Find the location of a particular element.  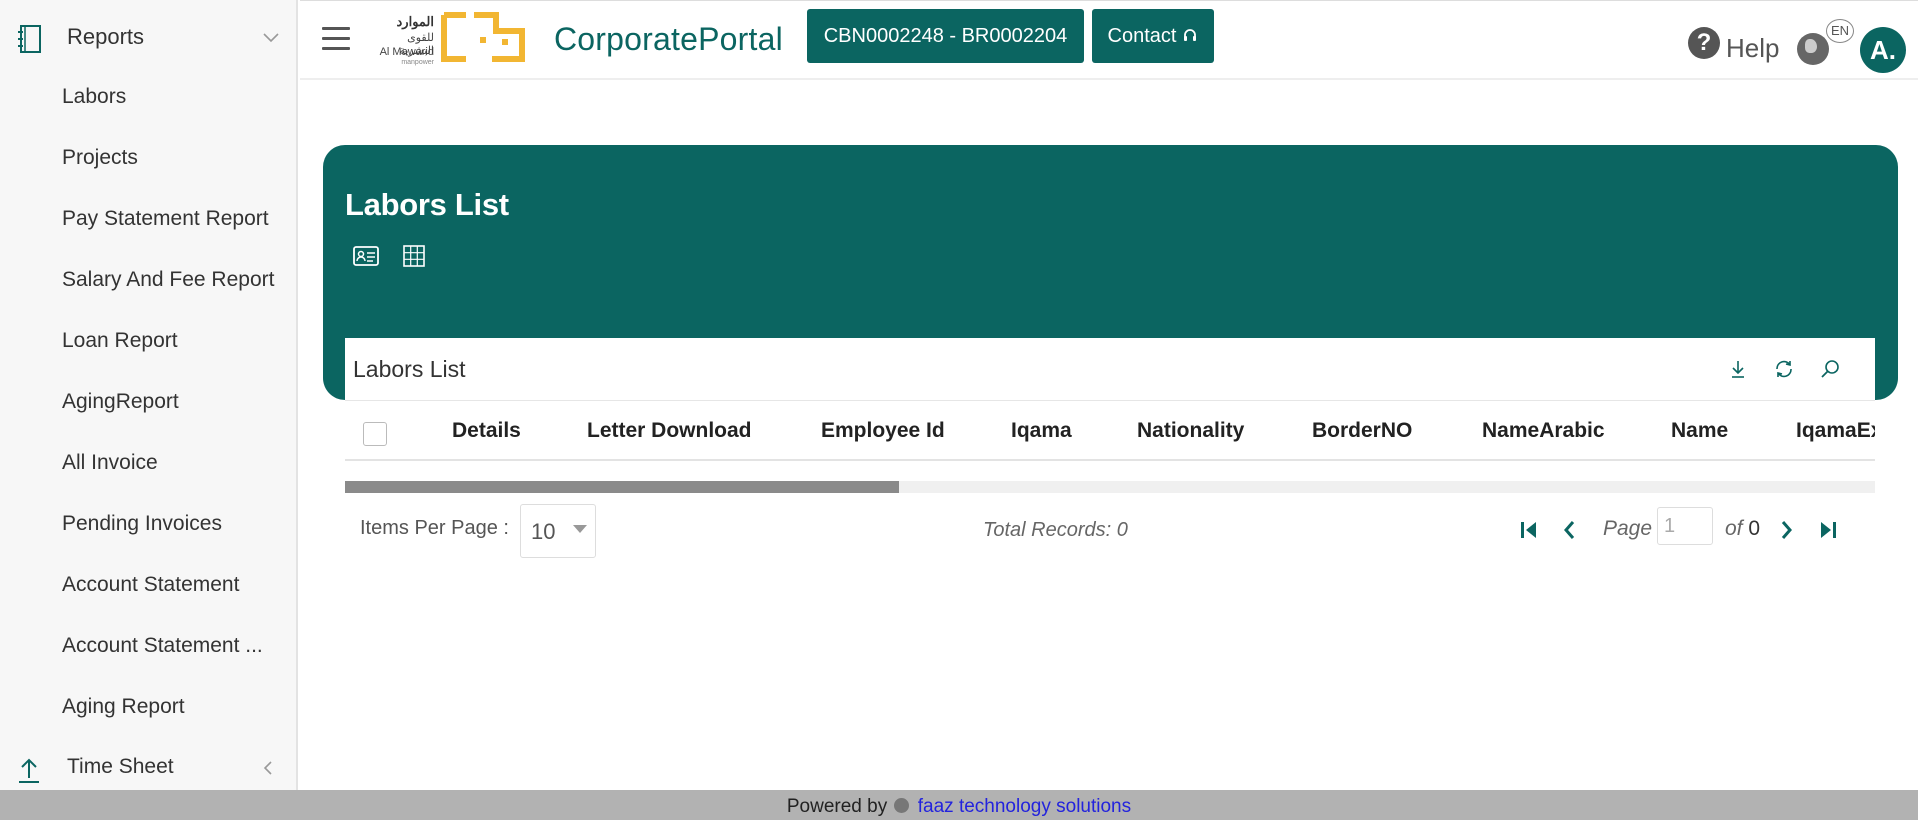

column-header-name: Name is located at coordinates (1699, 431).